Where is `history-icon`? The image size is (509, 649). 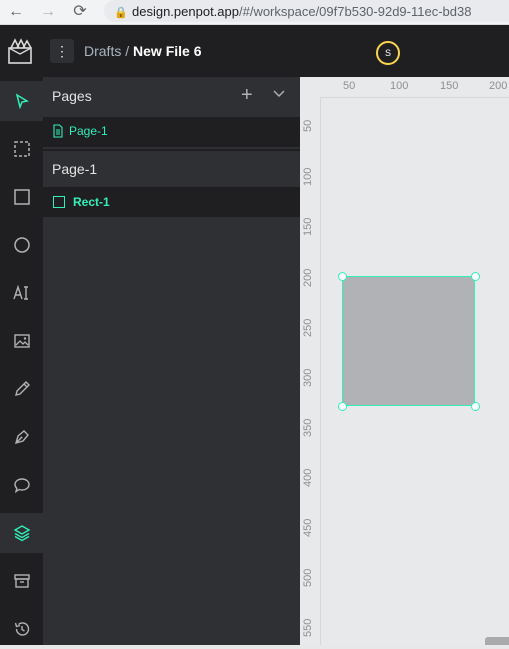 history-icon is located at coordinates (21, 629).